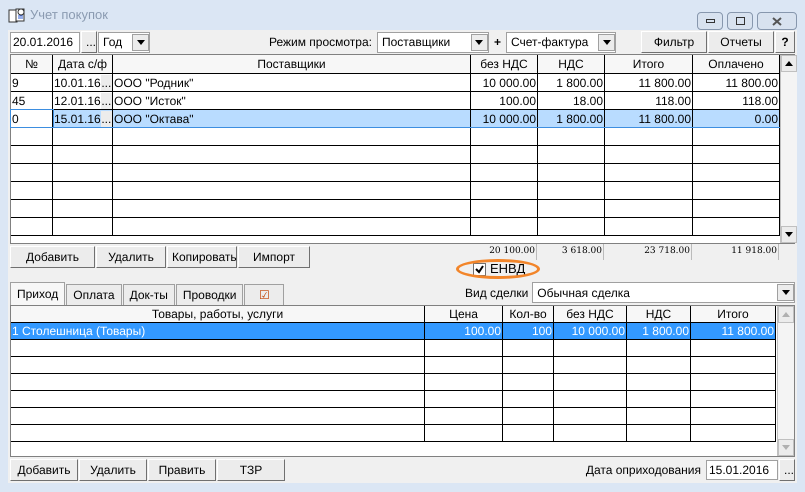  I want to click on minimize-button, so click(710, 21).